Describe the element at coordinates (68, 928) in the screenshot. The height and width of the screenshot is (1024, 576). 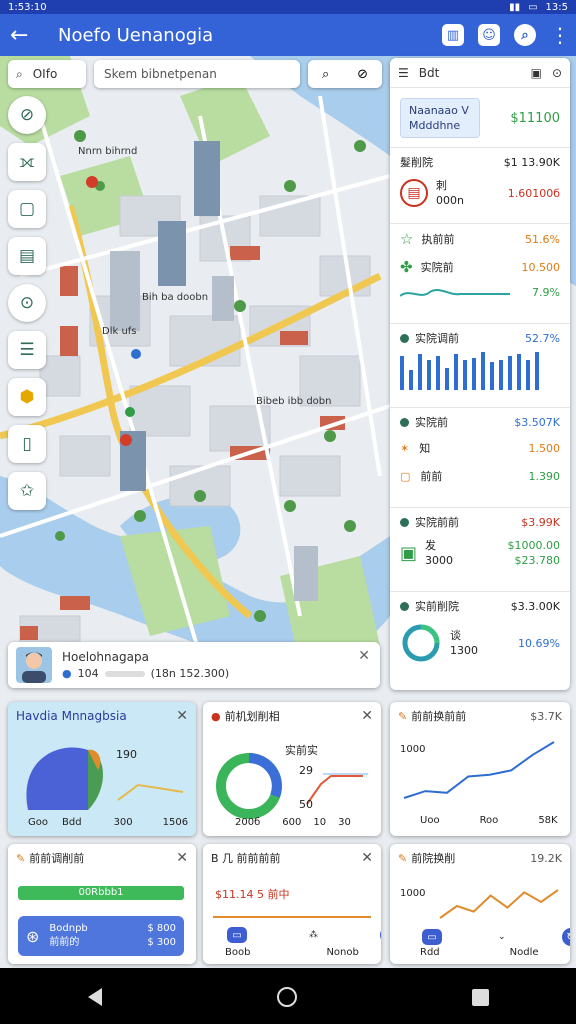
I see `widget4-card-label: Bodnpb` at that location.